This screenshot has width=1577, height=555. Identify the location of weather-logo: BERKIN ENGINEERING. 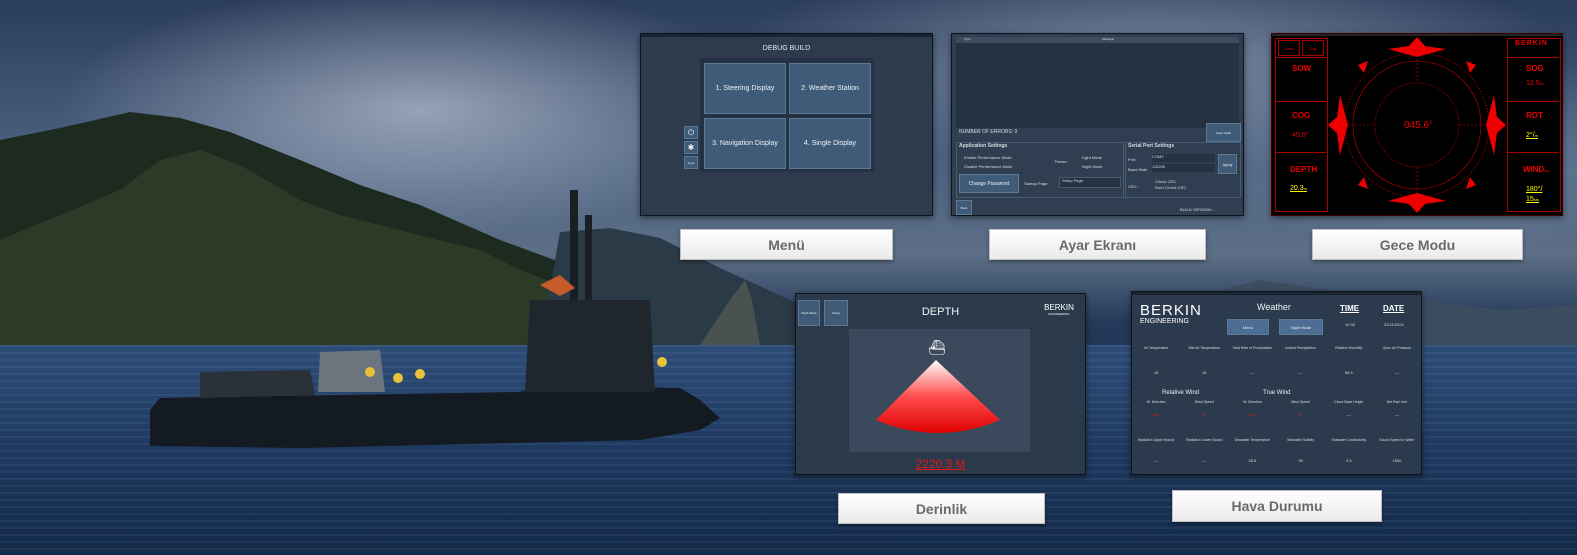
(1171, 313).